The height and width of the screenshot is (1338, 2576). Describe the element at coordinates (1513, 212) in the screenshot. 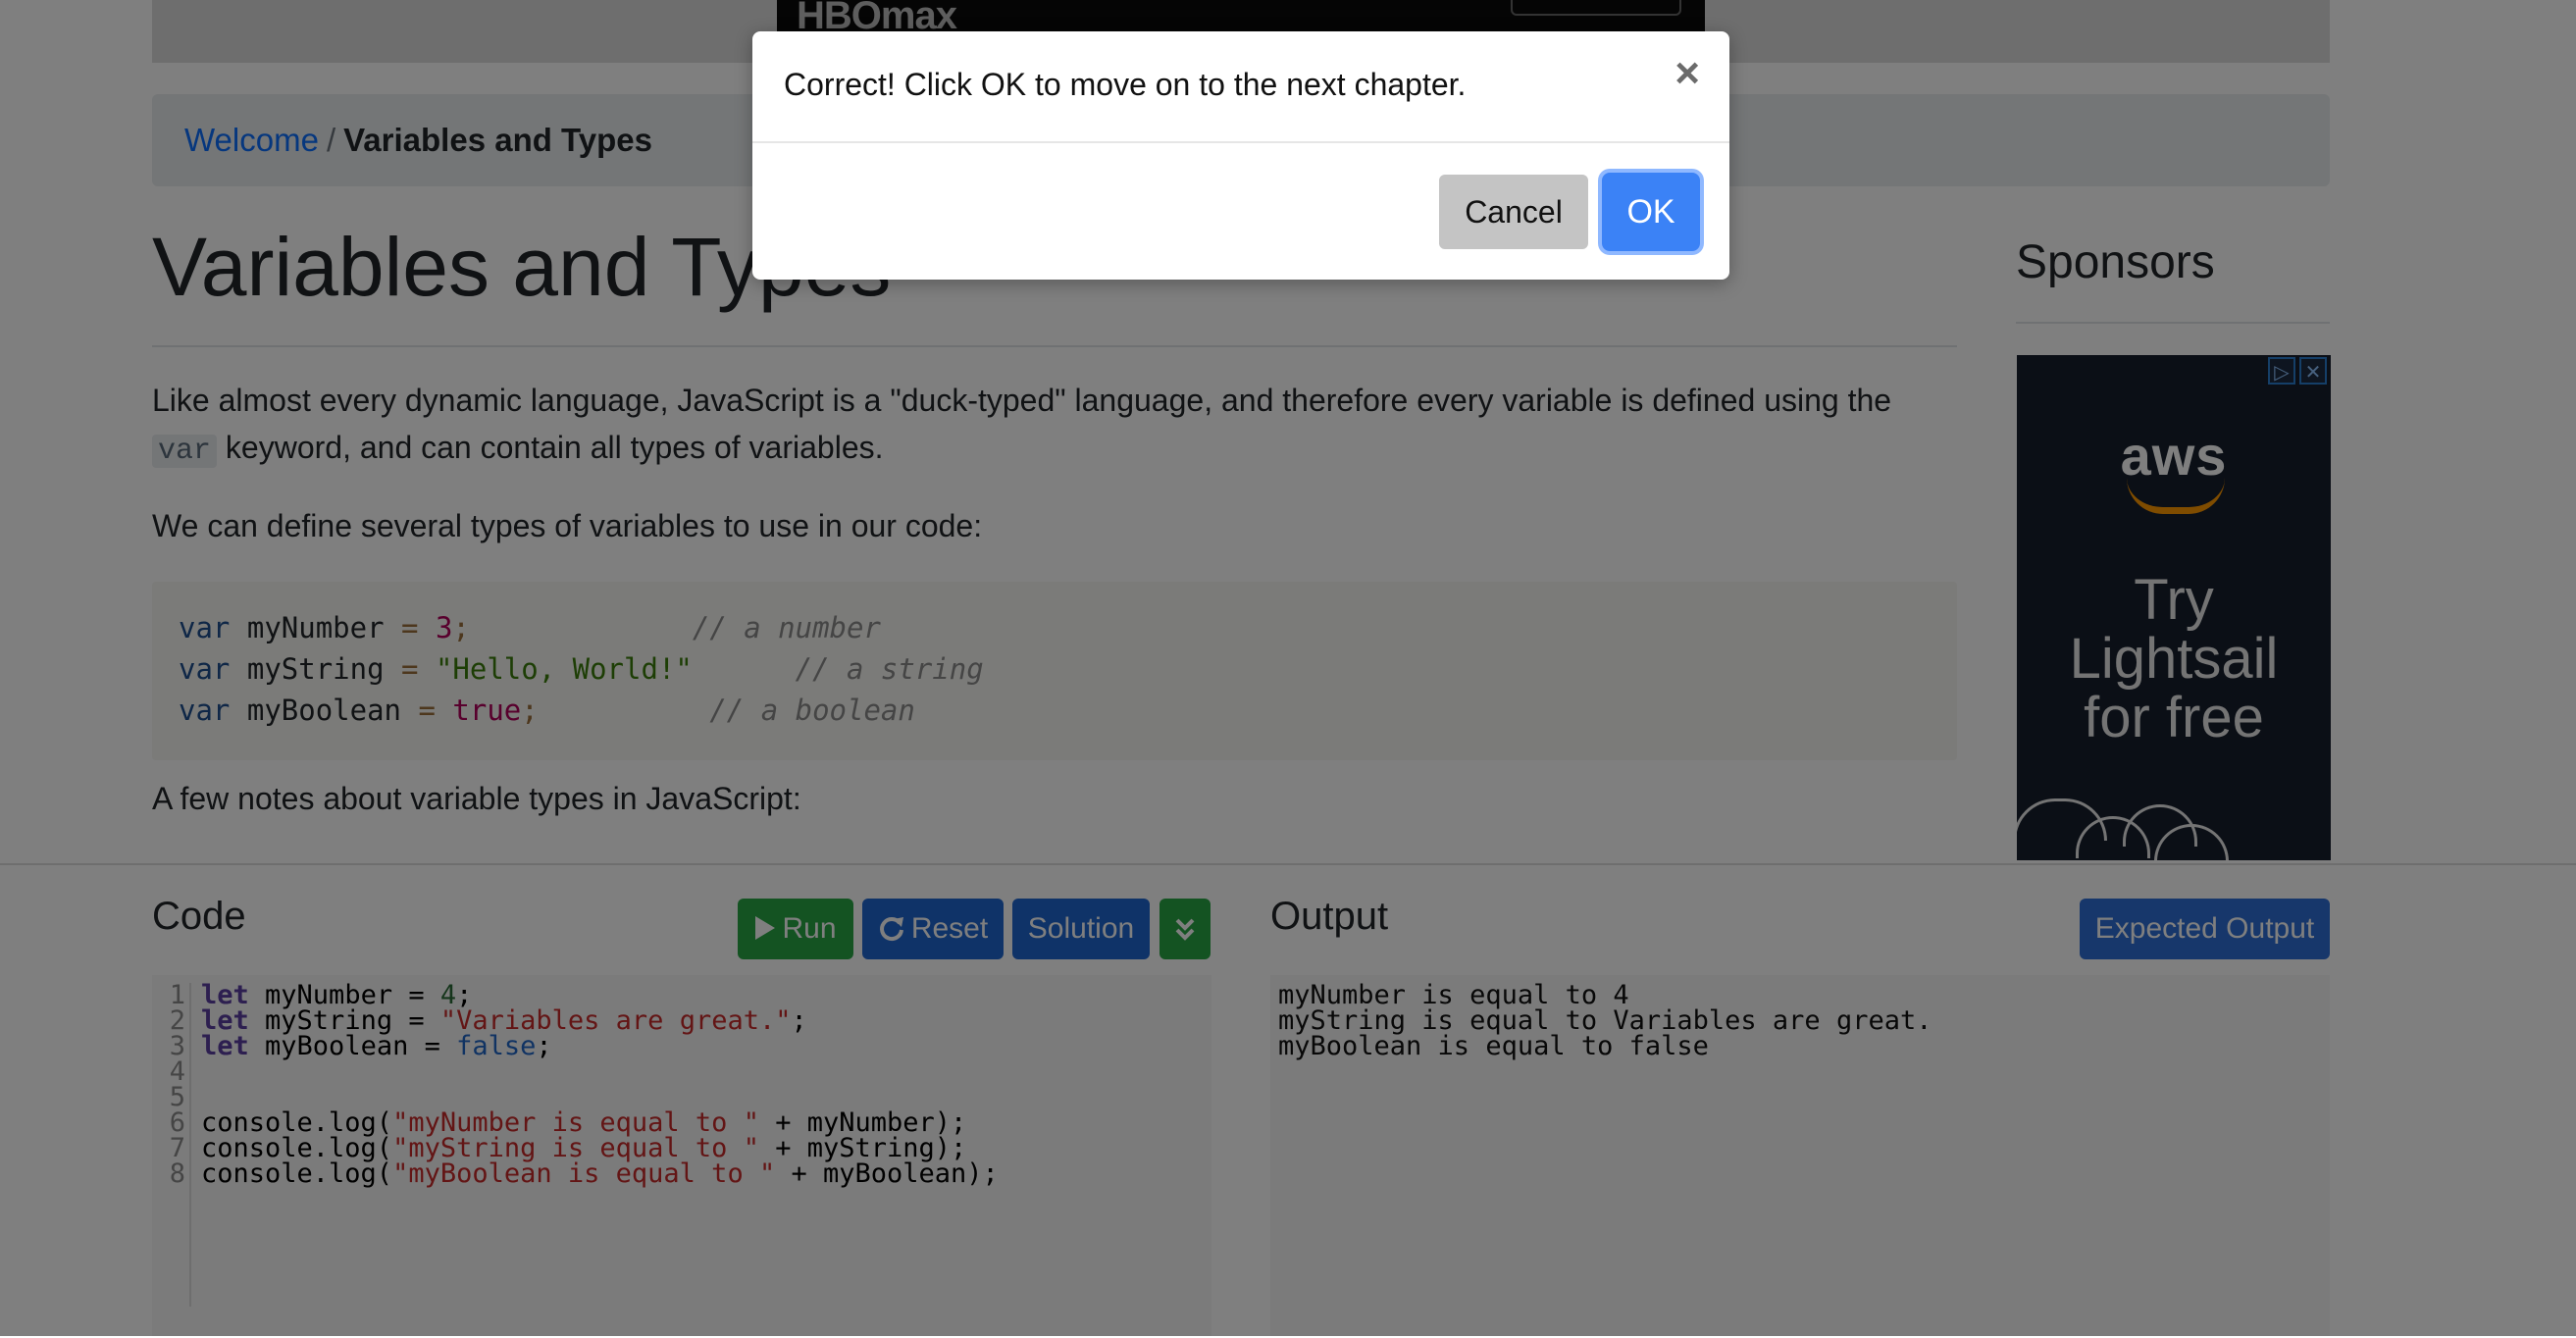

I see `cancel-button: Cancel` at that location.